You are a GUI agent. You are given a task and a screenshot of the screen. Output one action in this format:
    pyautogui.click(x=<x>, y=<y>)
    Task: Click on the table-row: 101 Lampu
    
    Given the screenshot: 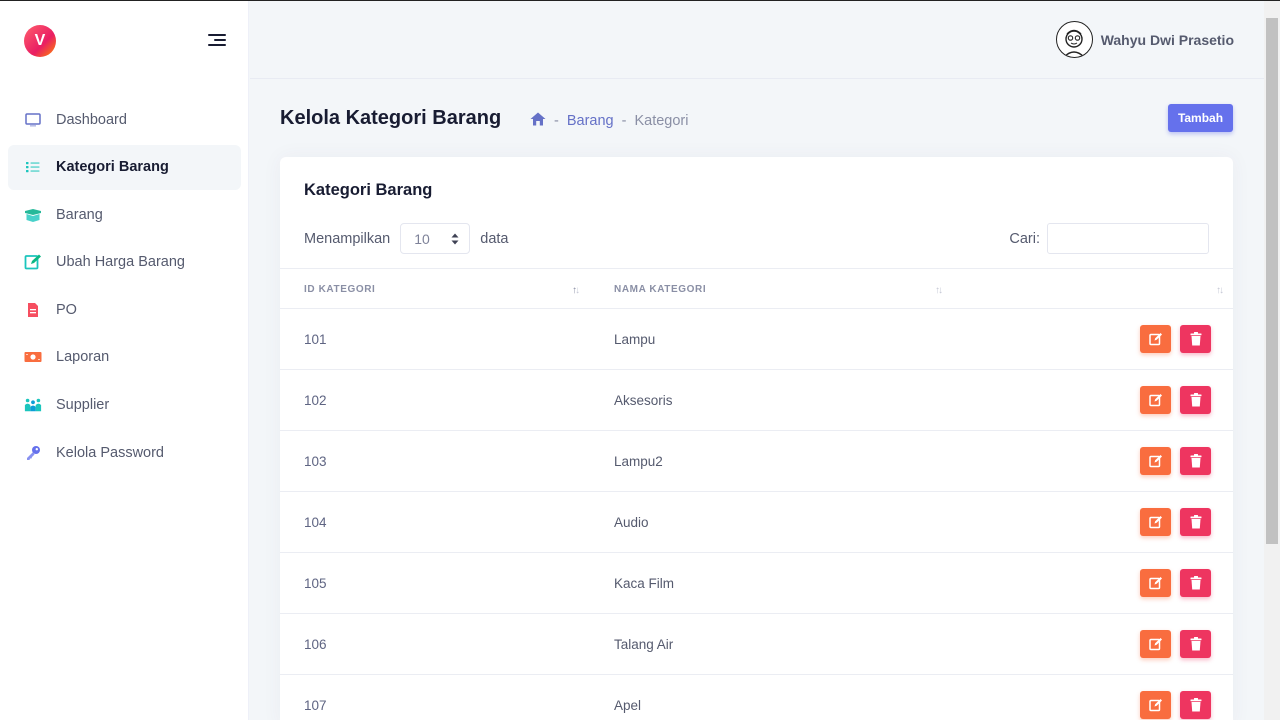 What is the action you would take?
    pyautogui.click(x=756, y=339)
    